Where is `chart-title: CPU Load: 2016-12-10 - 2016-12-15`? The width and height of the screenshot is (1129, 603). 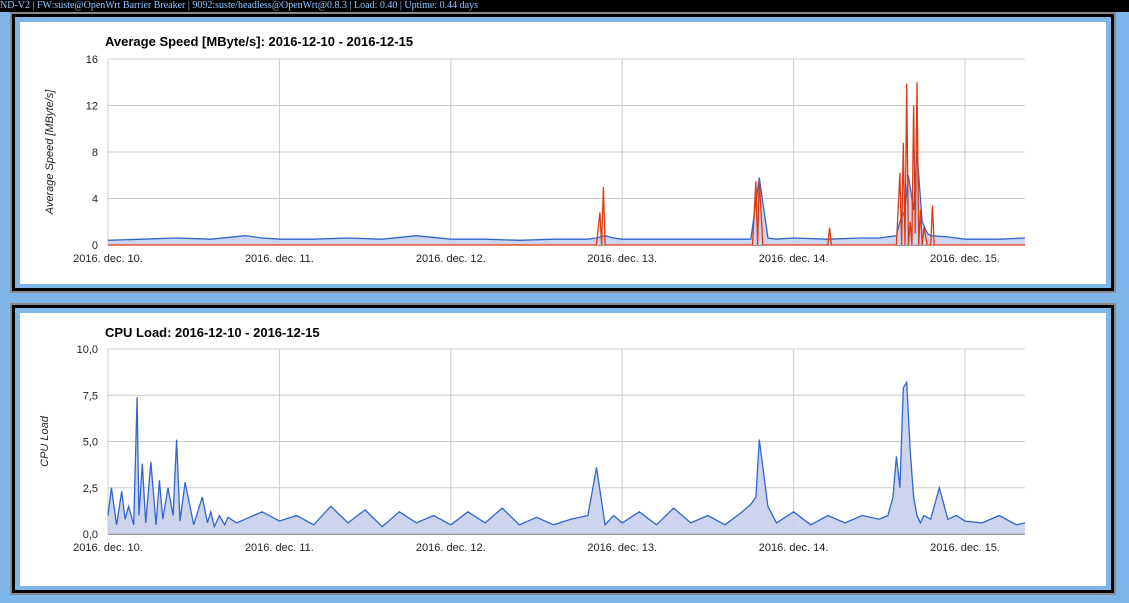 chart-title: CPU Load: 2016-12-10 - 2016-12-15 is located at coordinates (212, 332).